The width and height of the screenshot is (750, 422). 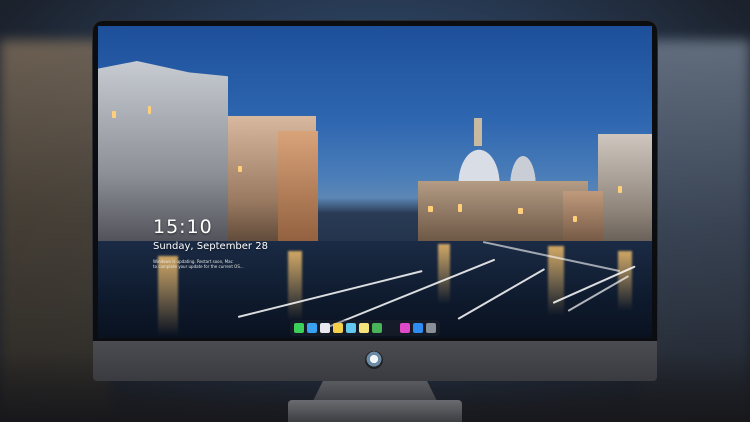 I want to click on finder-icon, so click(x=312, y=328).